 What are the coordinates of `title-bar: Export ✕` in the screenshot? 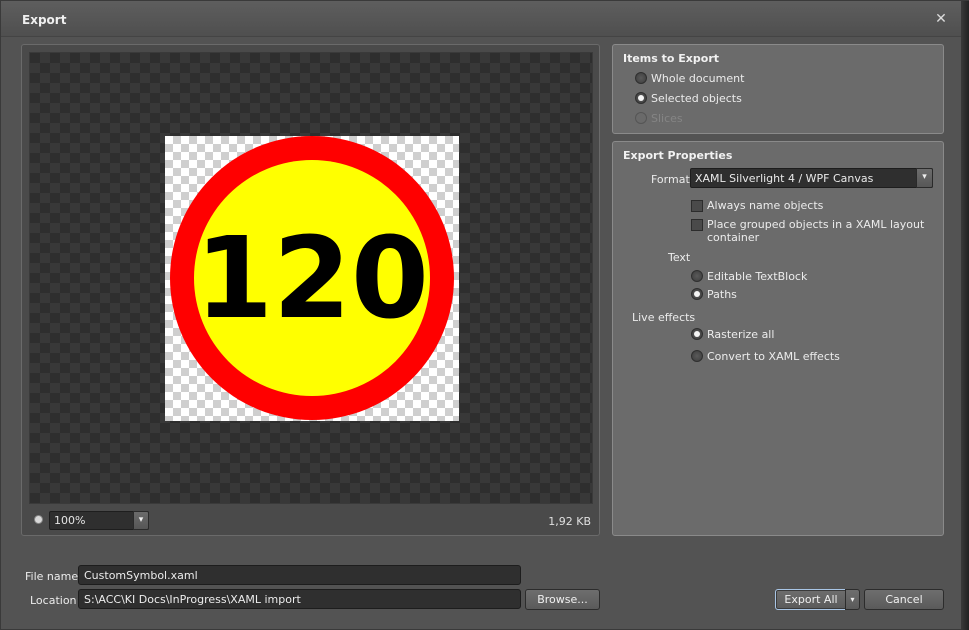 It's located at (481, 19).